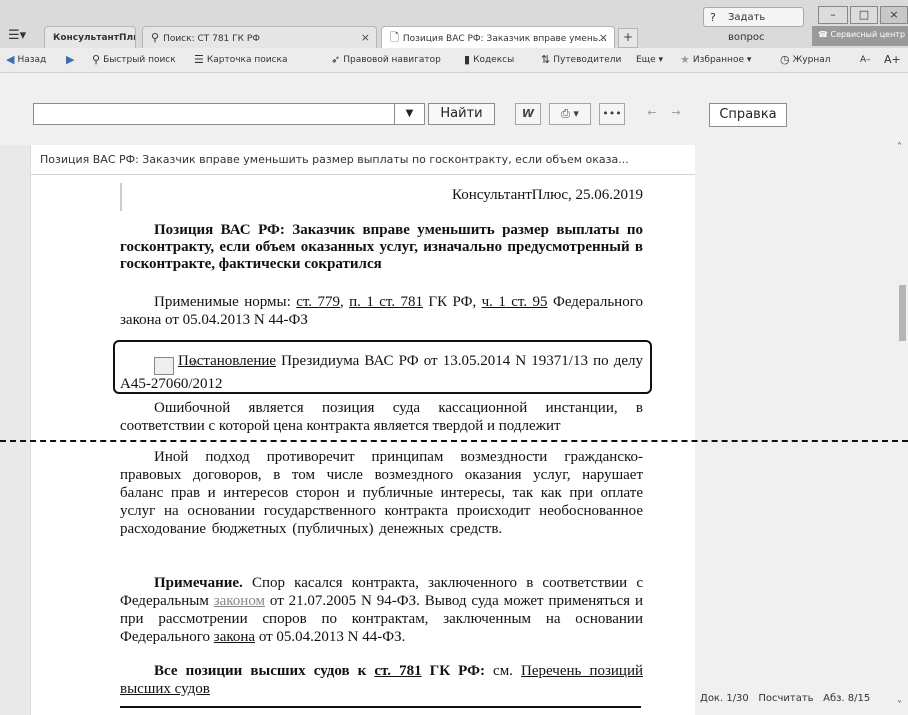 Image resolution: width=908 pixels, height=715 pixels. I want to click on search-row: ▼ Найти W ⎙ ▾ ••• ← → Справка, so click(454, 109).